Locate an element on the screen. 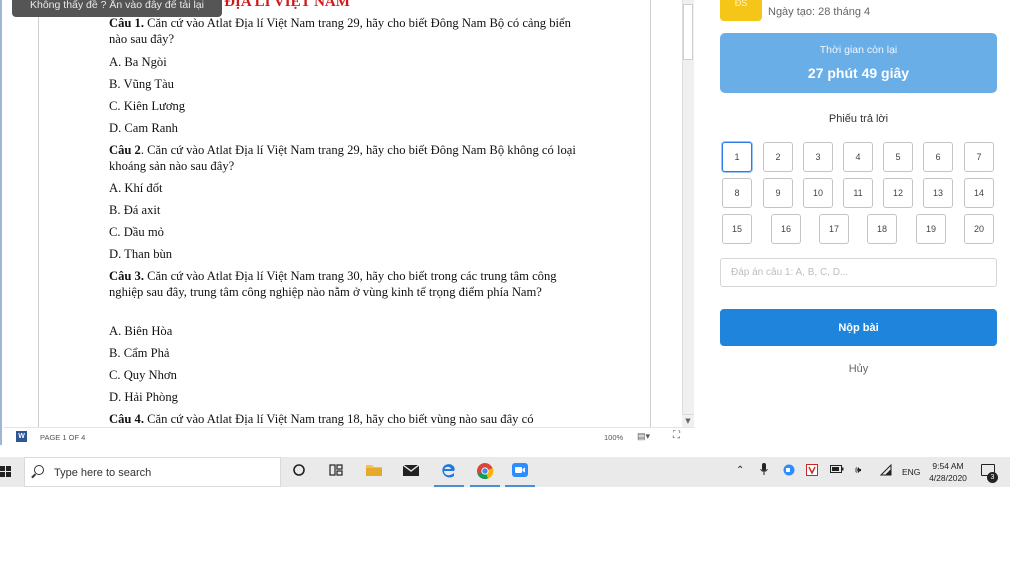  answer-button: 12 is located at coordinates (898, 193).